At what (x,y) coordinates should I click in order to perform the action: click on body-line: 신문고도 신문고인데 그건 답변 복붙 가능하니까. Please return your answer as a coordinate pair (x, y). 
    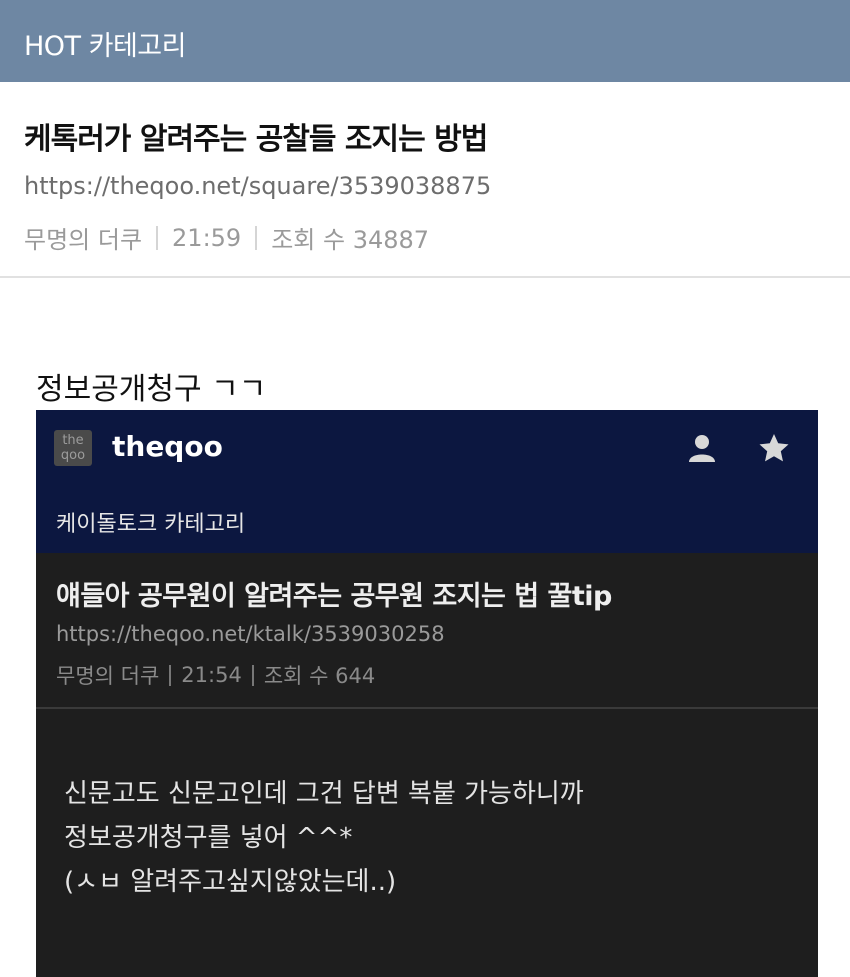
    Looking at the image, I should click on (324, 794).